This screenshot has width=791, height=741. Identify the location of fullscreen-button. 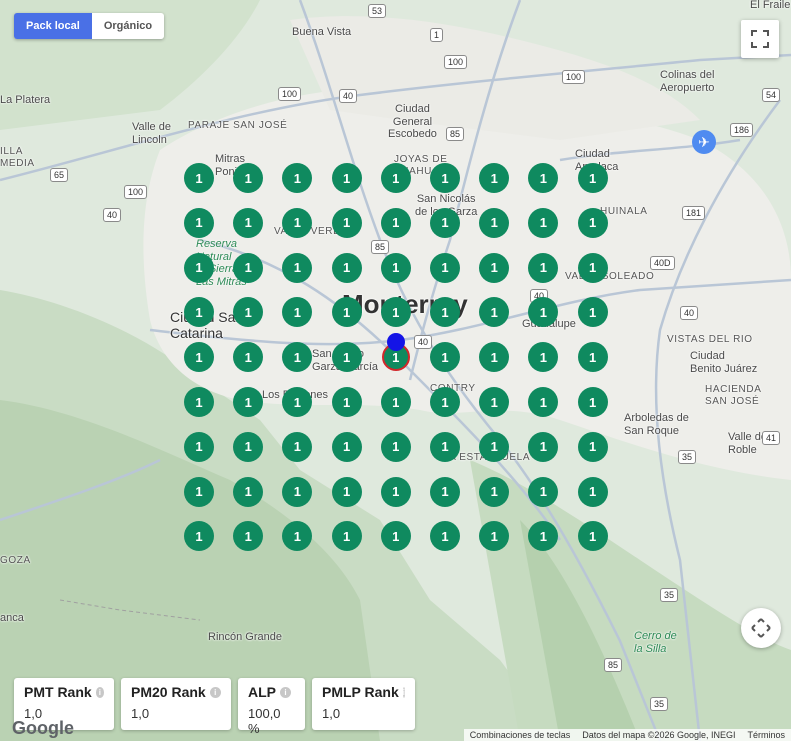
(760, 39).